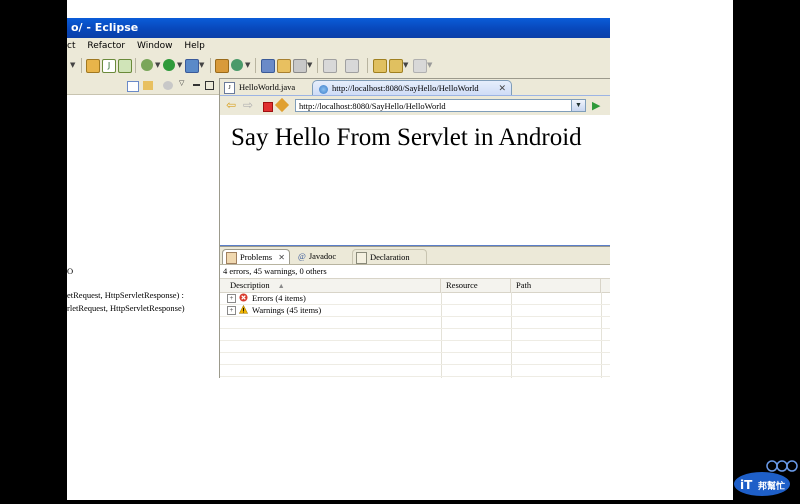 The image size is (800, 504). I want to click on outline-line: rletRequest, HttpServletResponse), so click(126, 308).